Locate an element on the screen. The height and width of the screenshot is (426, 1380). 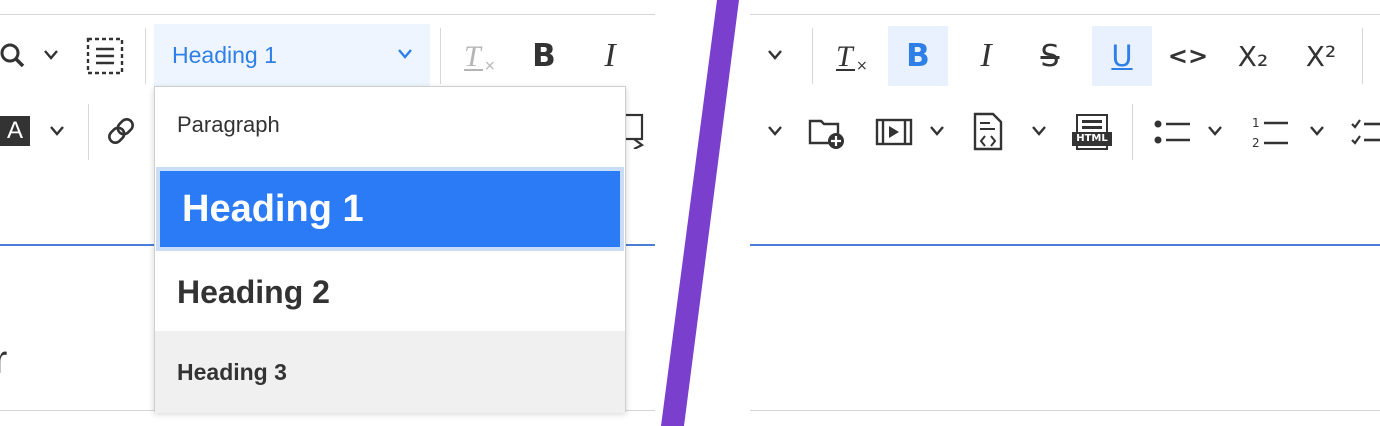
font-color-icon: A is located at coordinates (16, 131).